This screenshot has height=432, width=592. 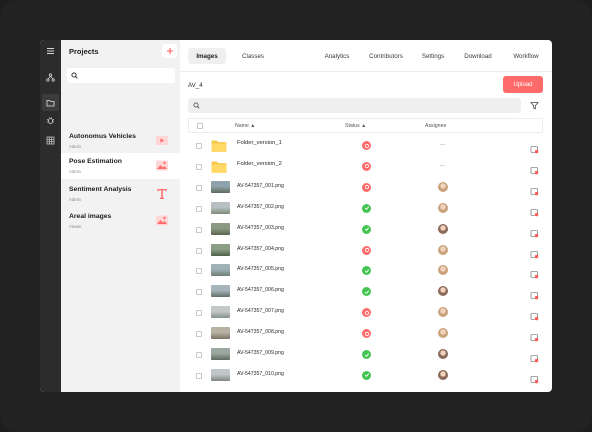 I want to click on file-row: AV-547357_008.png, so click(x=365, y=334).